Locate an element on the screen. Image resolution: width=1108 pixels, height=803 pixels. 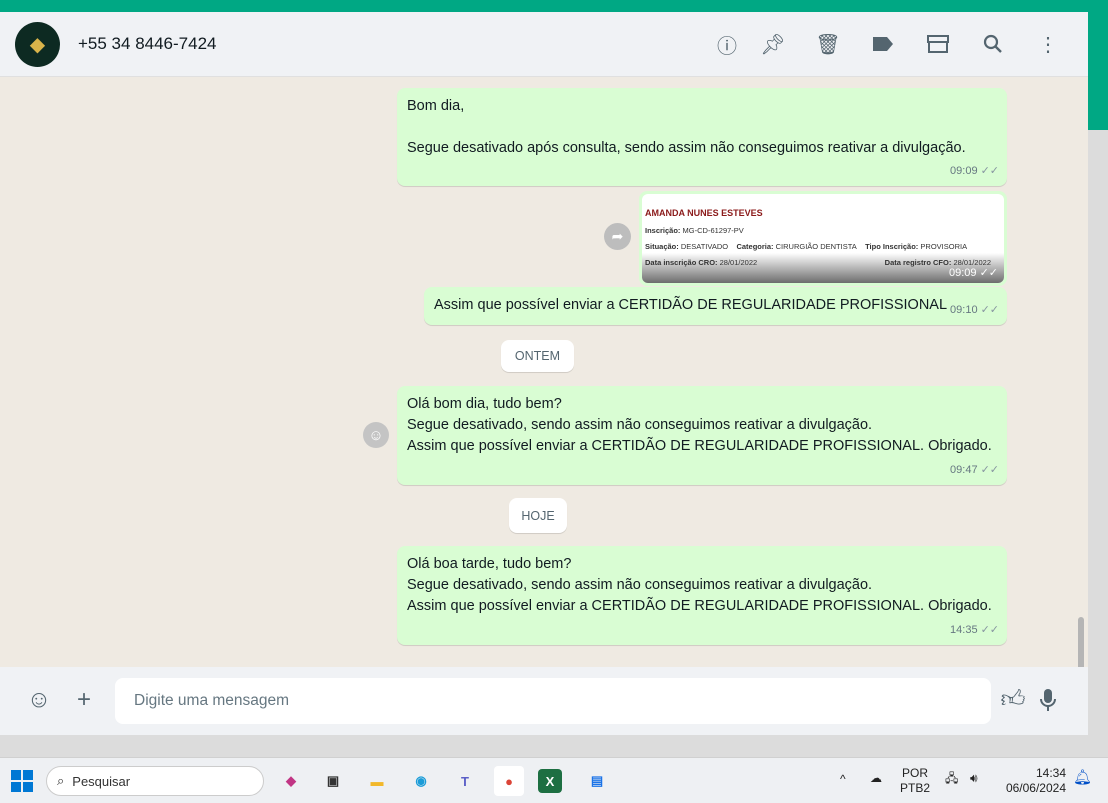
network-icon: 🖧 is located at coordinates (951, 778).